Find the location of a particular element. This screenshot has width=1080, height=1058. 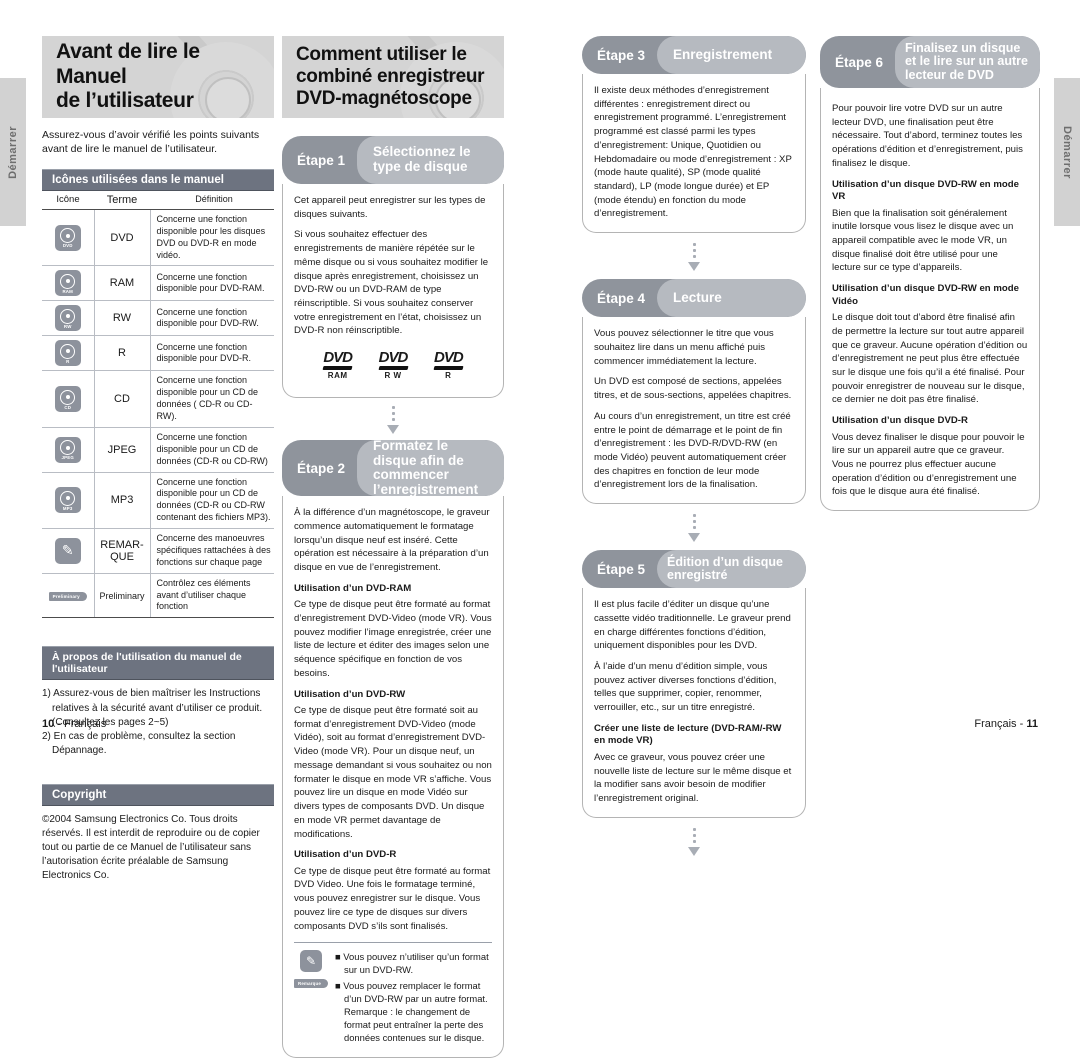

footer-left: 10 - Français is located at coordinates (74, 724).